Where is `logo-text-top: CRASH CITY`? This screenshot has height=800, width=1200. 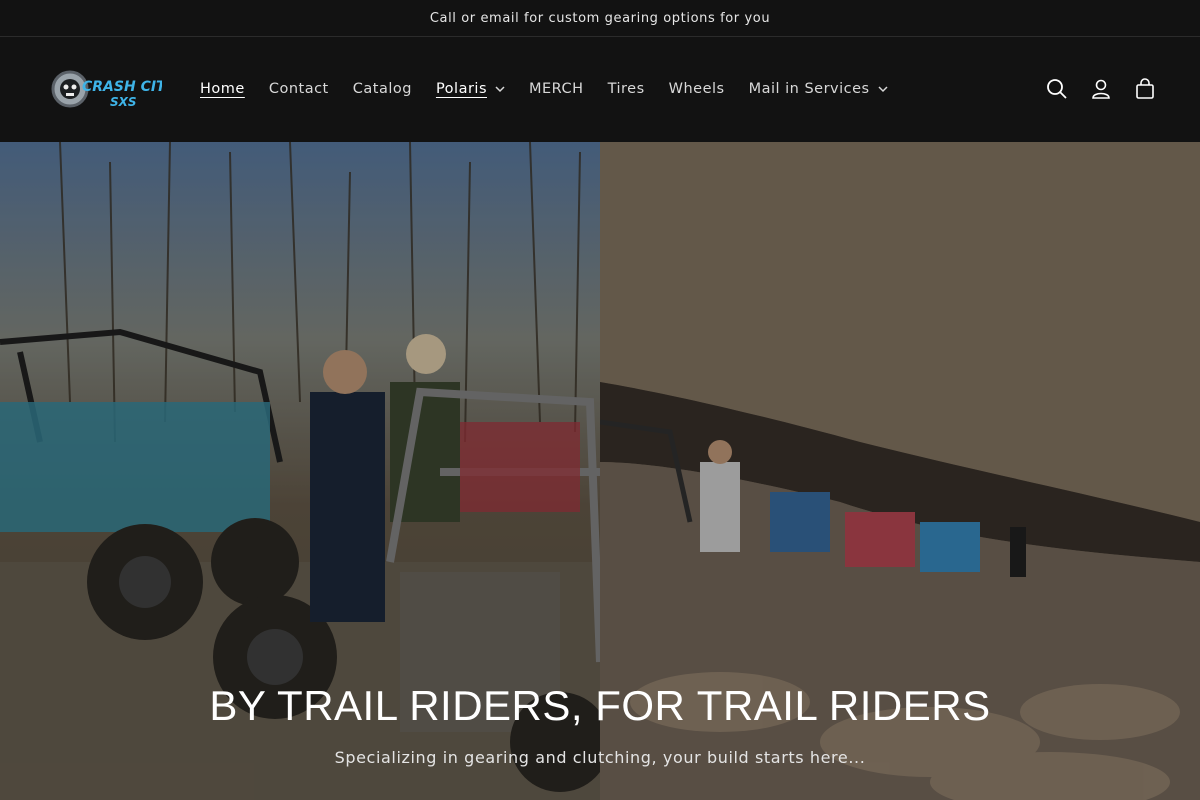 logo-text-top: CRASH CITY is located at coordinates (122, 87).